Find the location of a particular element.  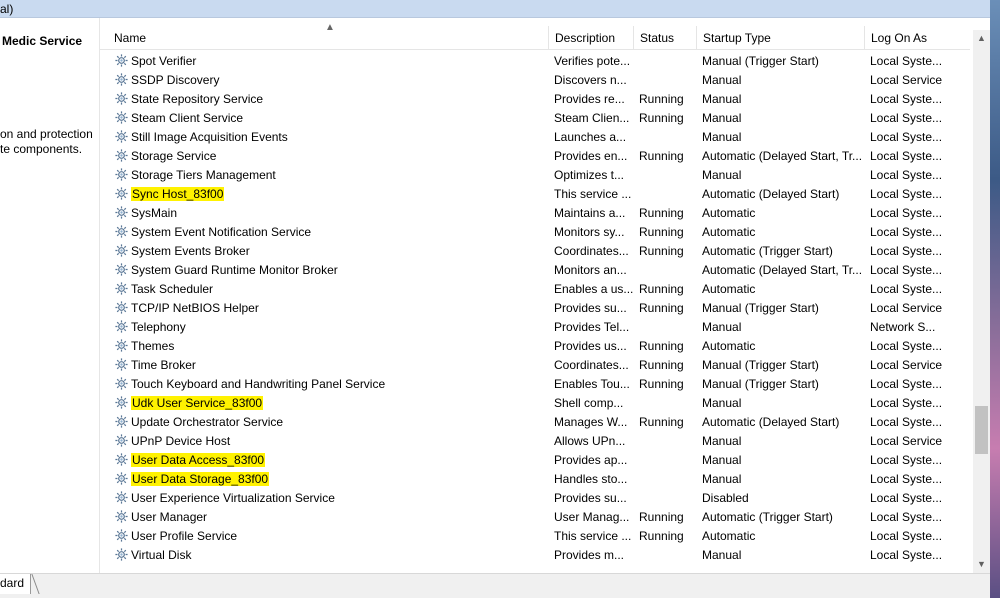

service-name: User Data Access_83f00 is located at coordinates (198, 460).